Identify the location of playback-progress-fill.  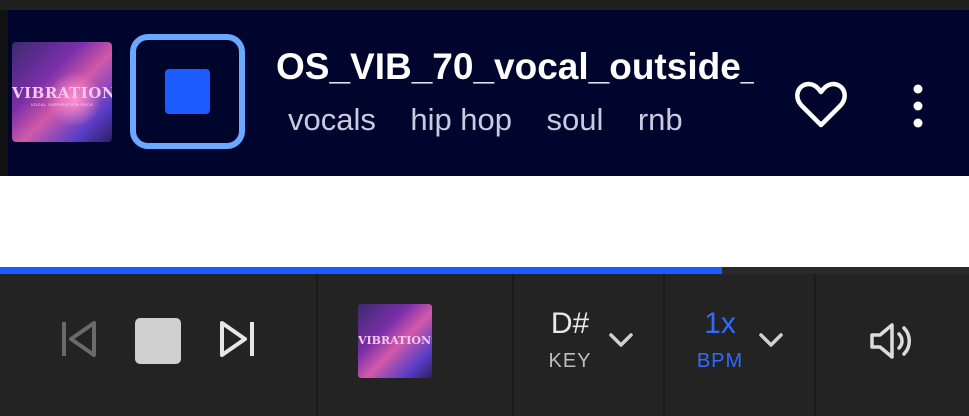
(361, 270).